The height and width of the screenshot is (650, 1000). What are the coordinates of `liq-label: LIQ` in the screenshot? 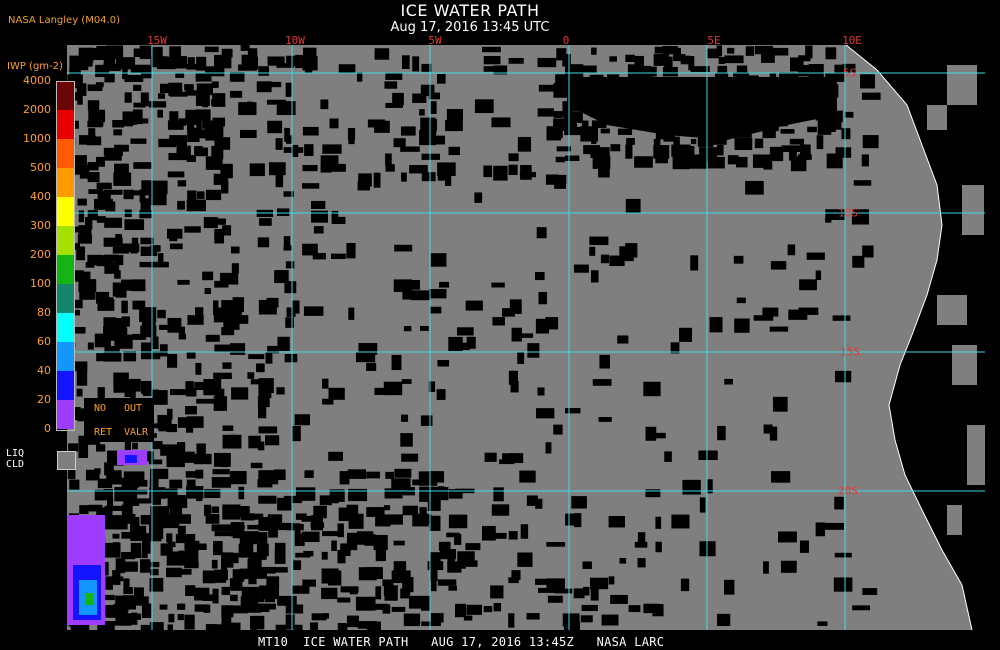 It's located at (15, 453).